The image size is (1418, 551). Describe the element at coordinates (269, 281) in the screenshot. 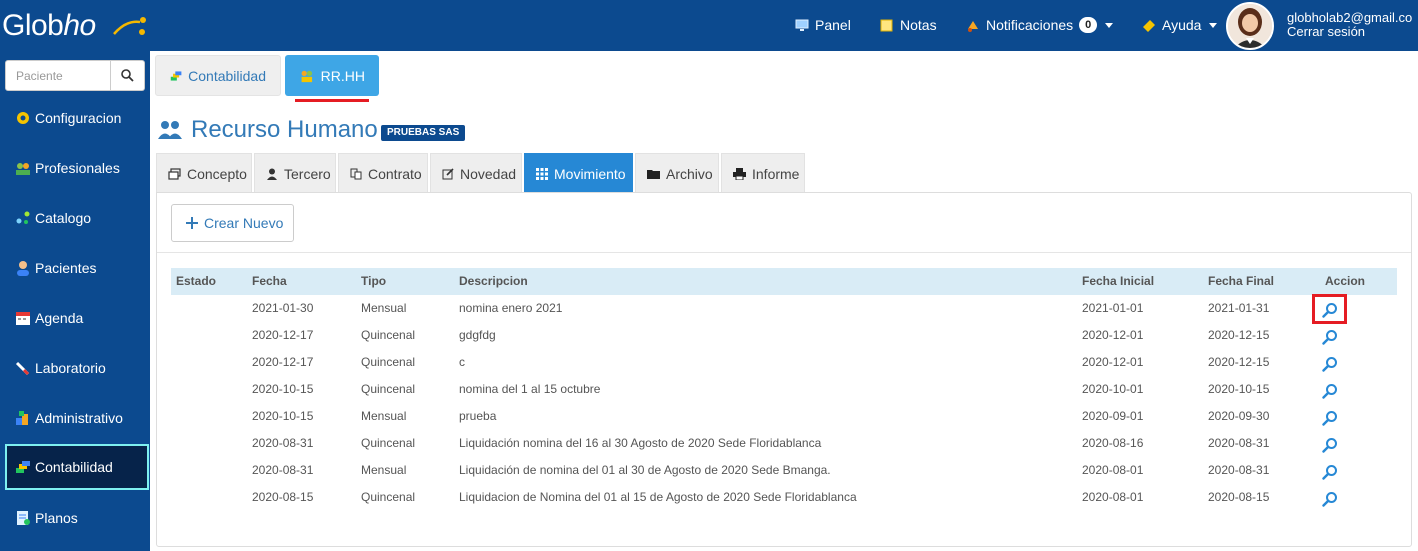

I see `col-fecha: Fecha` at that location.